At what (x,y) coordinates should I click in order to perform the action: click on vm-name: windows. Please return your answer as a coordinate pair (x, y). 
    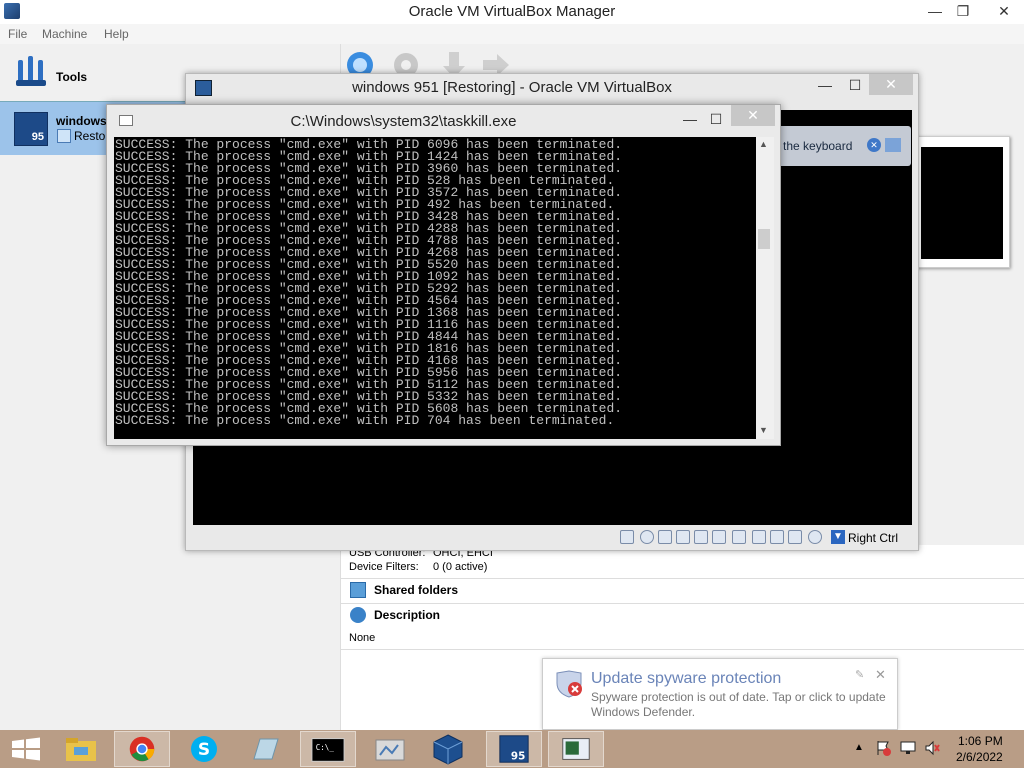
    Looking at the image, I should click on (81, 121).